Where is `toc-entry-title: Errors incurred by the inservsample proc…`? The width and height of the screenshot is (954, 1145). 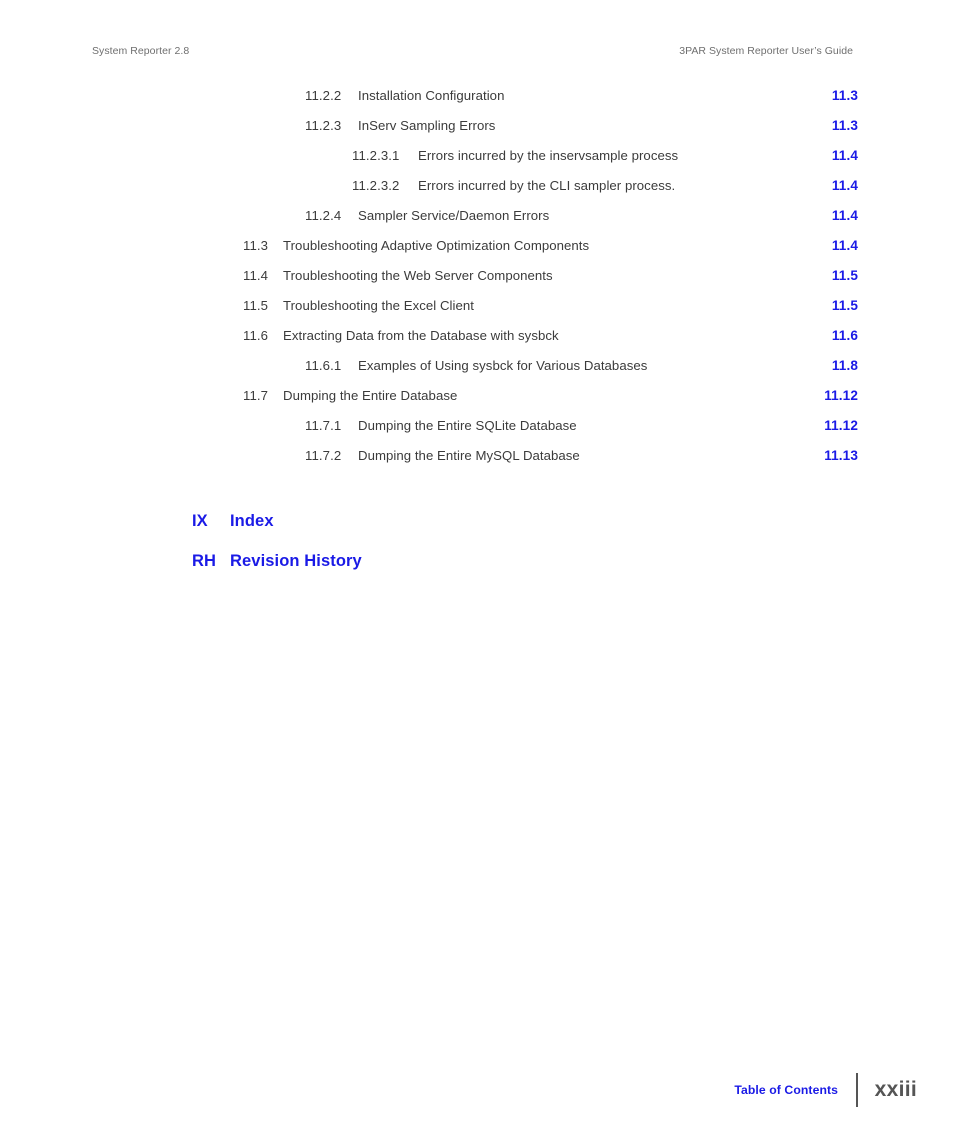
toc-entry-title: Errors incurred by the inservsample proc… is located at coordinates (548, 155).